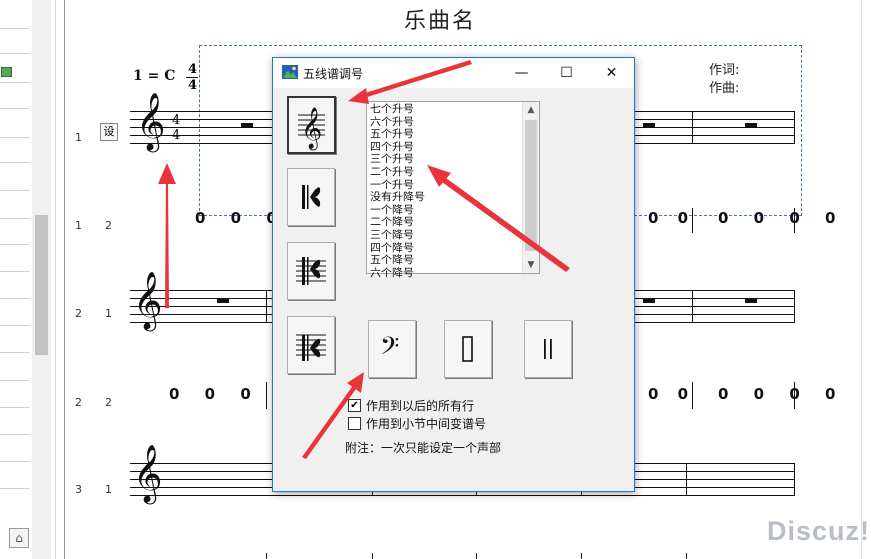 The image size is (871, 559). I want to click on list-item: 一个升号, so click(397, 184).